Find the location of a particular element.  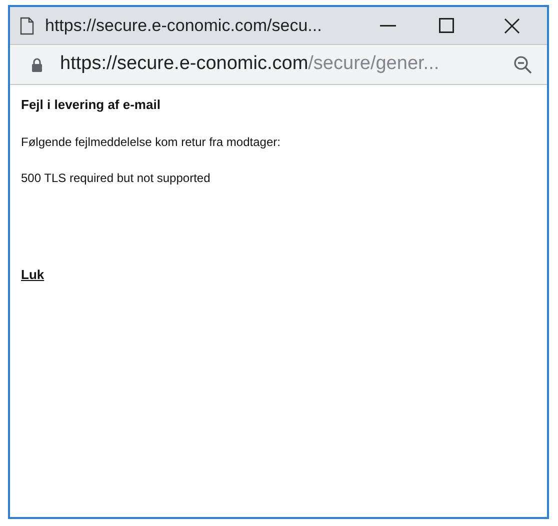

close-icon is located at coordinates (512, 26).